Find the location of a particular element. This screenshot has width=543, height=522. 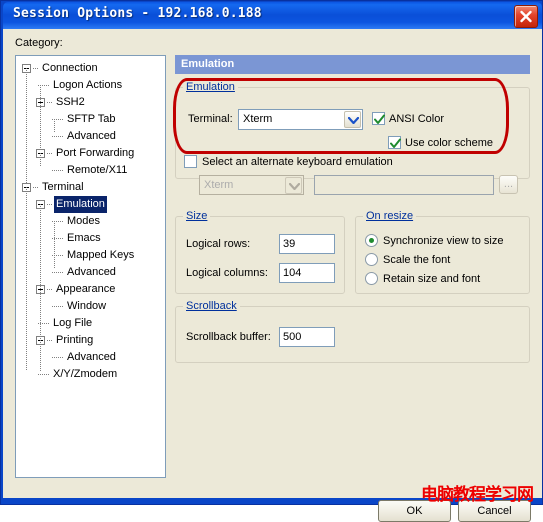

tree-item-label: Printing is located at coordinates (75, 340).